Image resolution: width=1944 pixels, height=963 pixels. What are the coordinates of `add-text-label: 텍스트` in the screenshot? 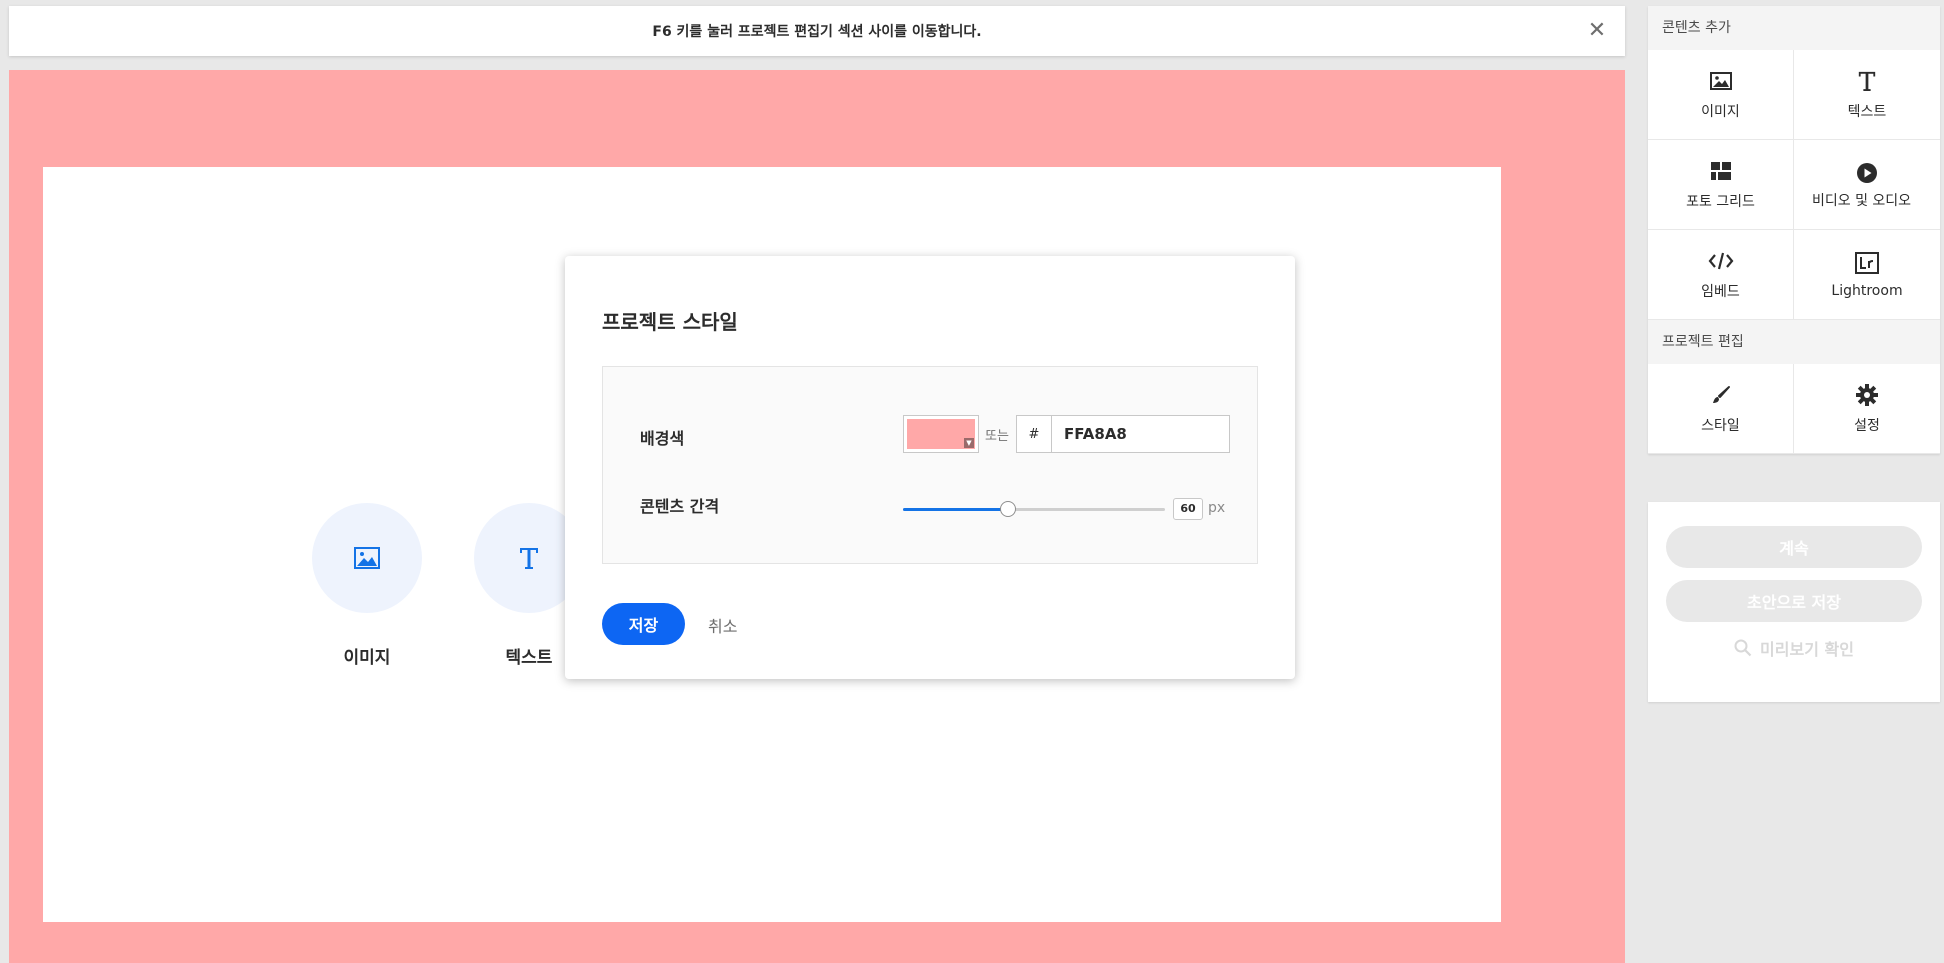 It's located at (1867, 111).